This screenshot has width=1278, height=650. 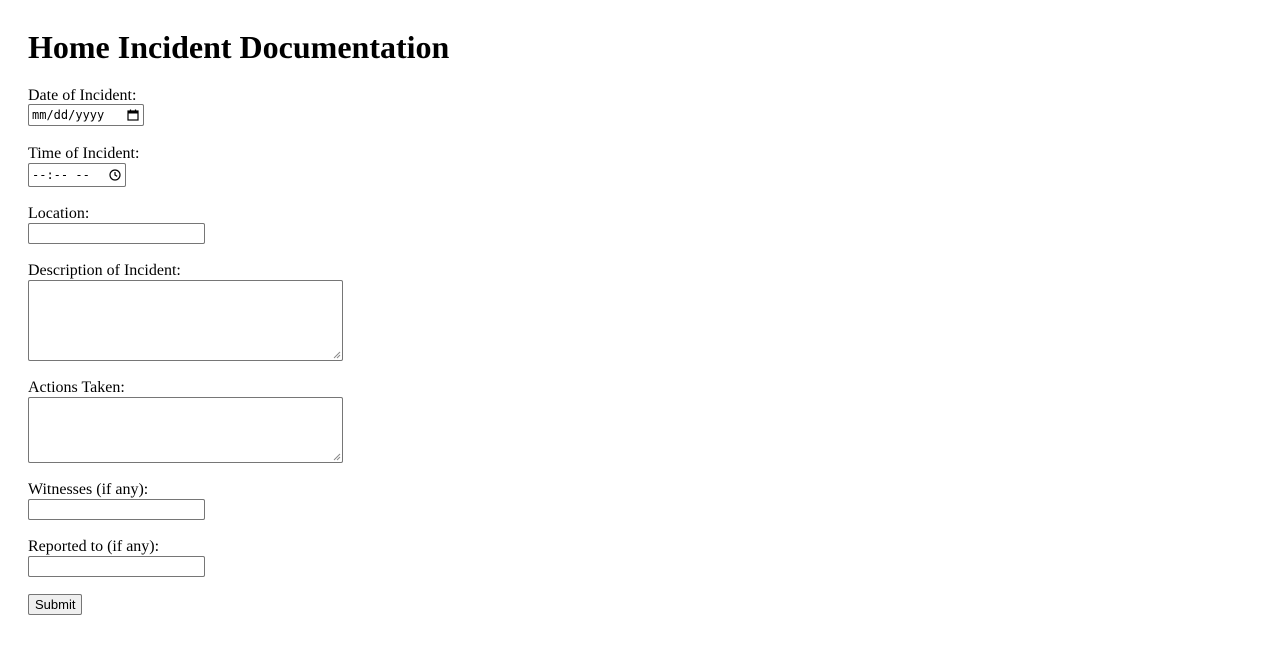 I want to click on description-field-group: Description of Incident:, so click(x=185, y=311).